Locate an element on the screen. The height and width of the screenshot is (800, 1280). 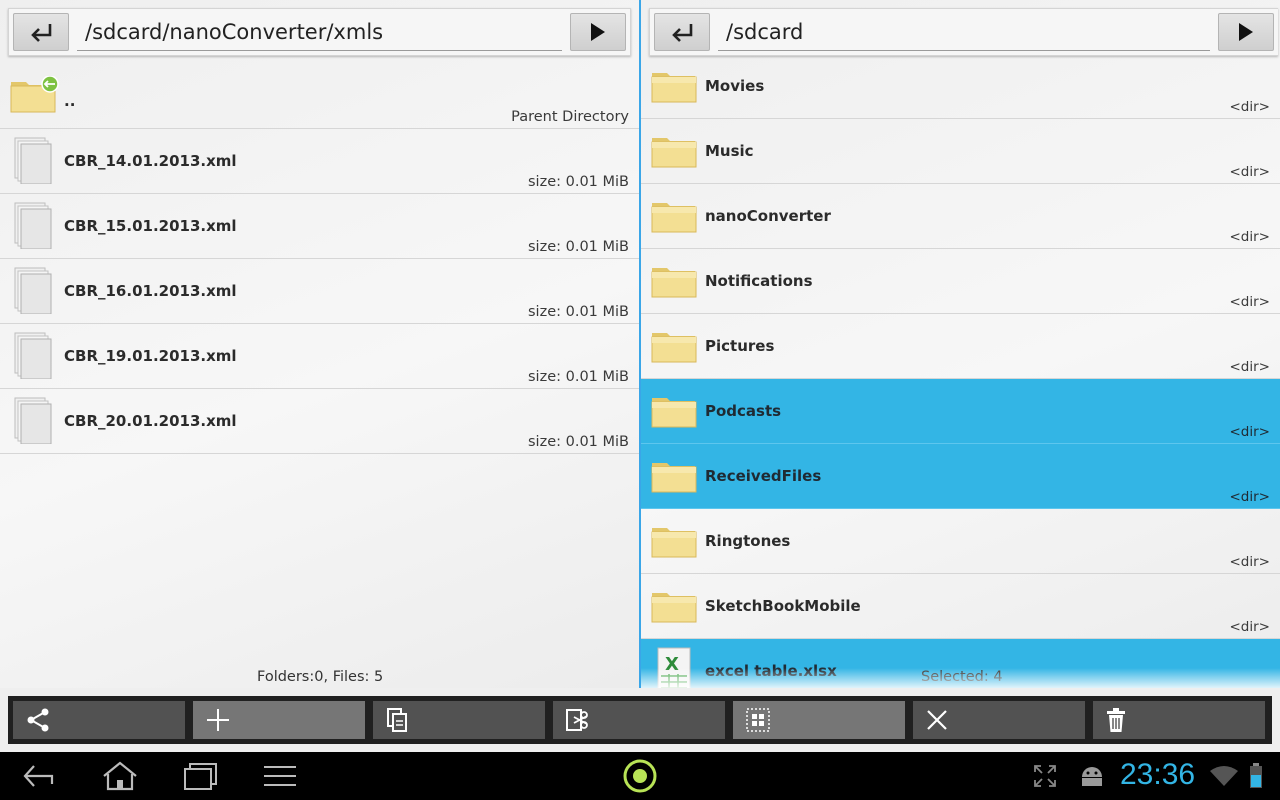
cut-icon is located at coordinates (577, 720).